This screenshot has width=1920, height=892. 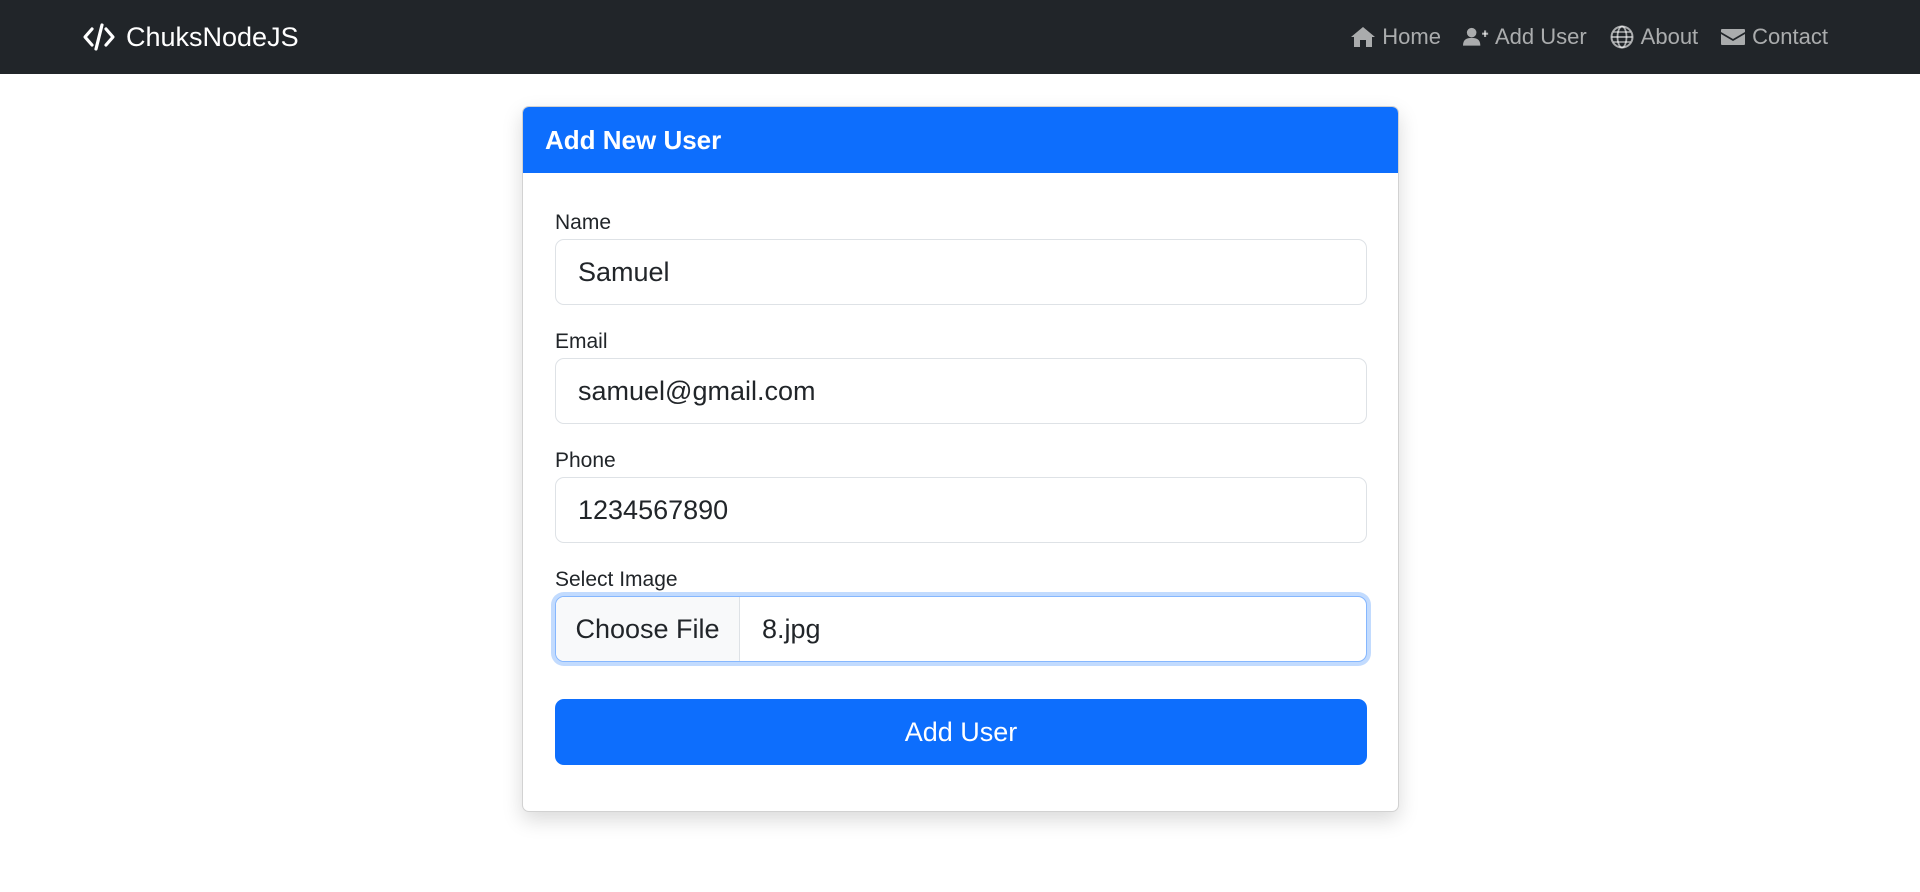 I want to click on phone-label: Phone, so click(x=585, y=460).